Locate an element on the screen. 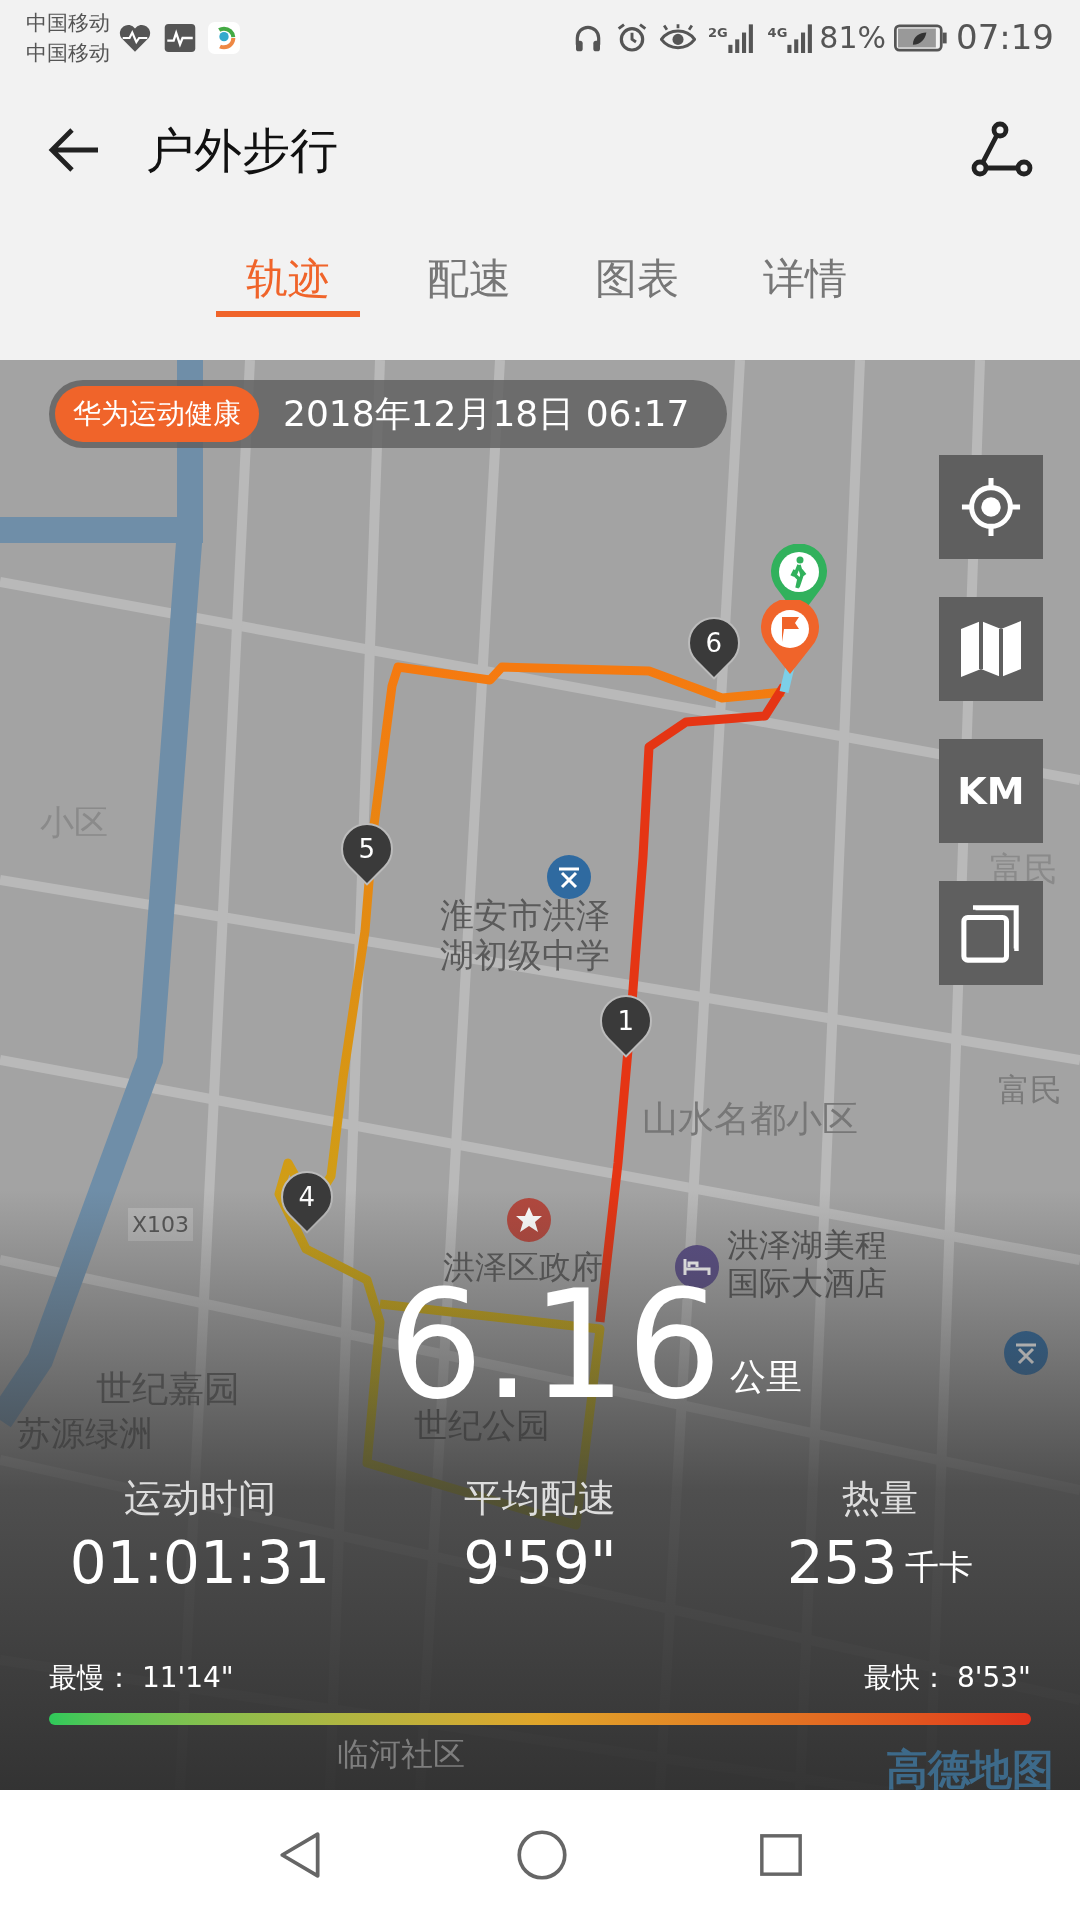 Image resolution: width=1080 pixels, height=1920 pixels. network-type-label: 2G is located at coordinates (717, 32).